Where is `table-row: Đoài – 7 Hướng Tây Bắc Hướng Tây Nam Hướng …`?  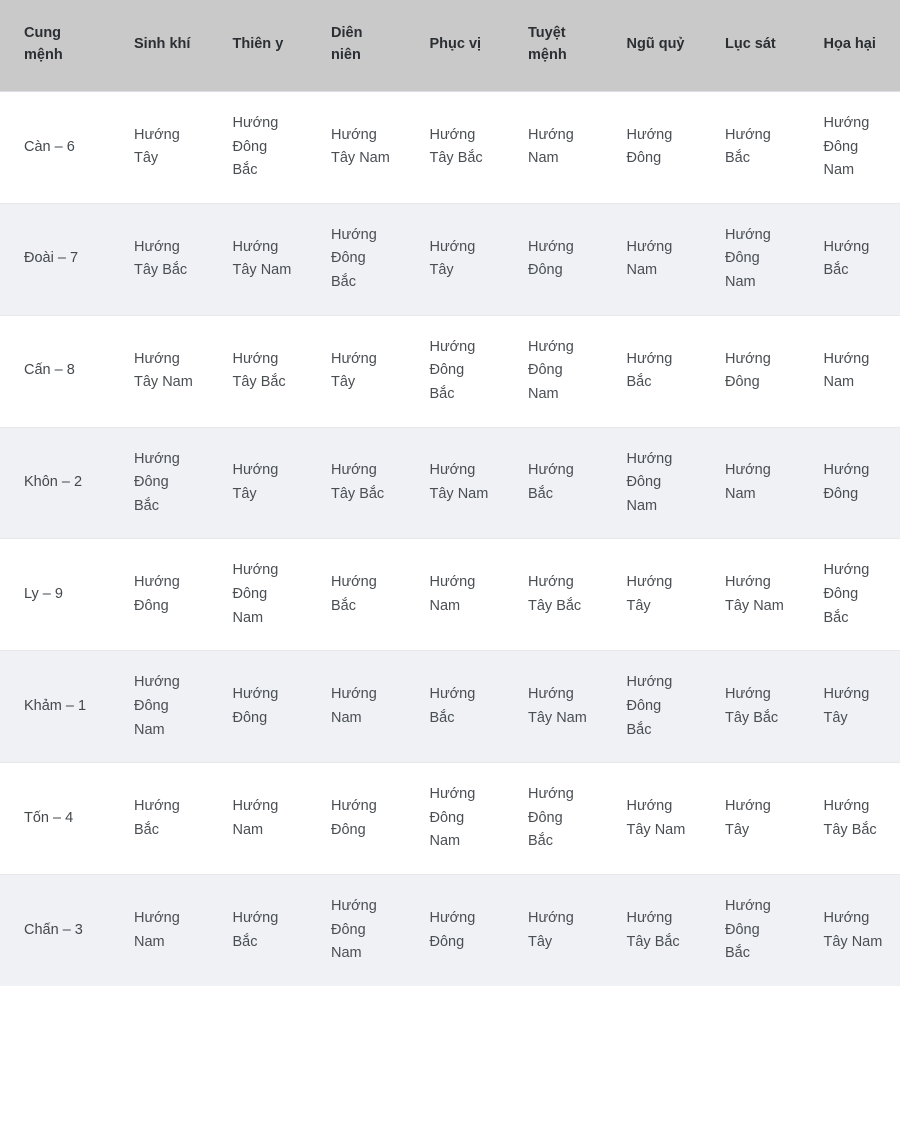
table-row: Đoài – 7 Hướng Tây Bắc Hướng Tây Nam Hướng … is located at coordinates (450, 259).